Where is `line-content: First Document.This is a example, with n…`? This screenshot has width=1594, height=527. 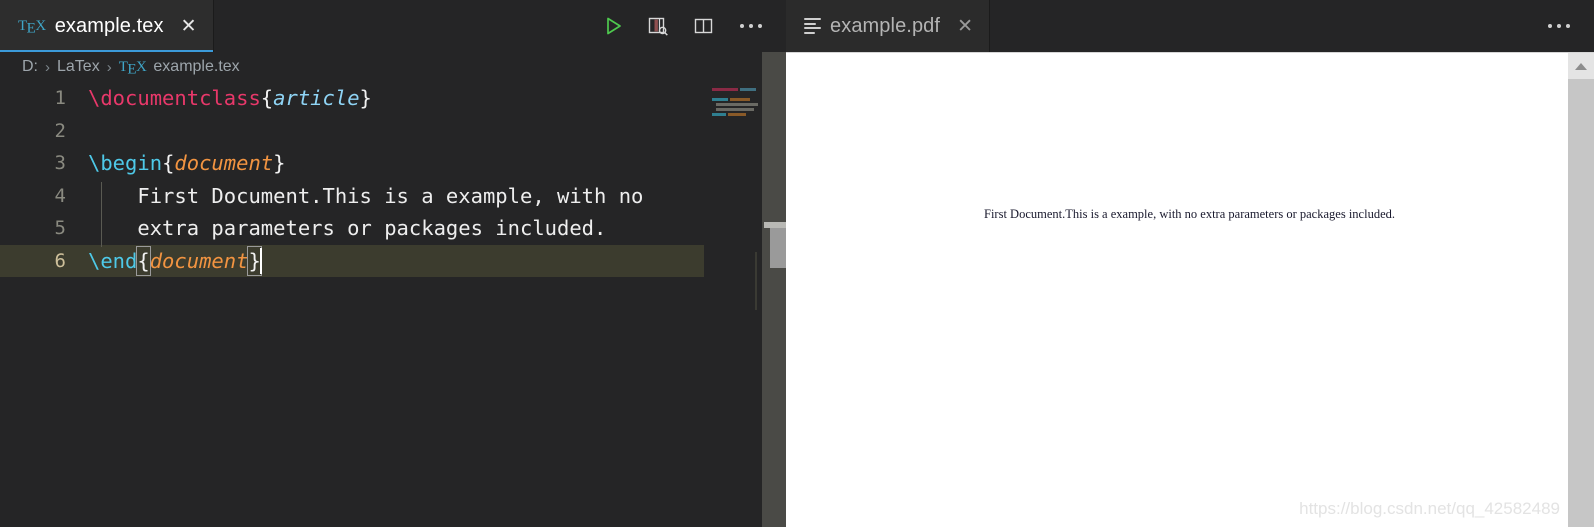 line-content: First Document.This is a example, with n… is located at coordinates (437, 196).